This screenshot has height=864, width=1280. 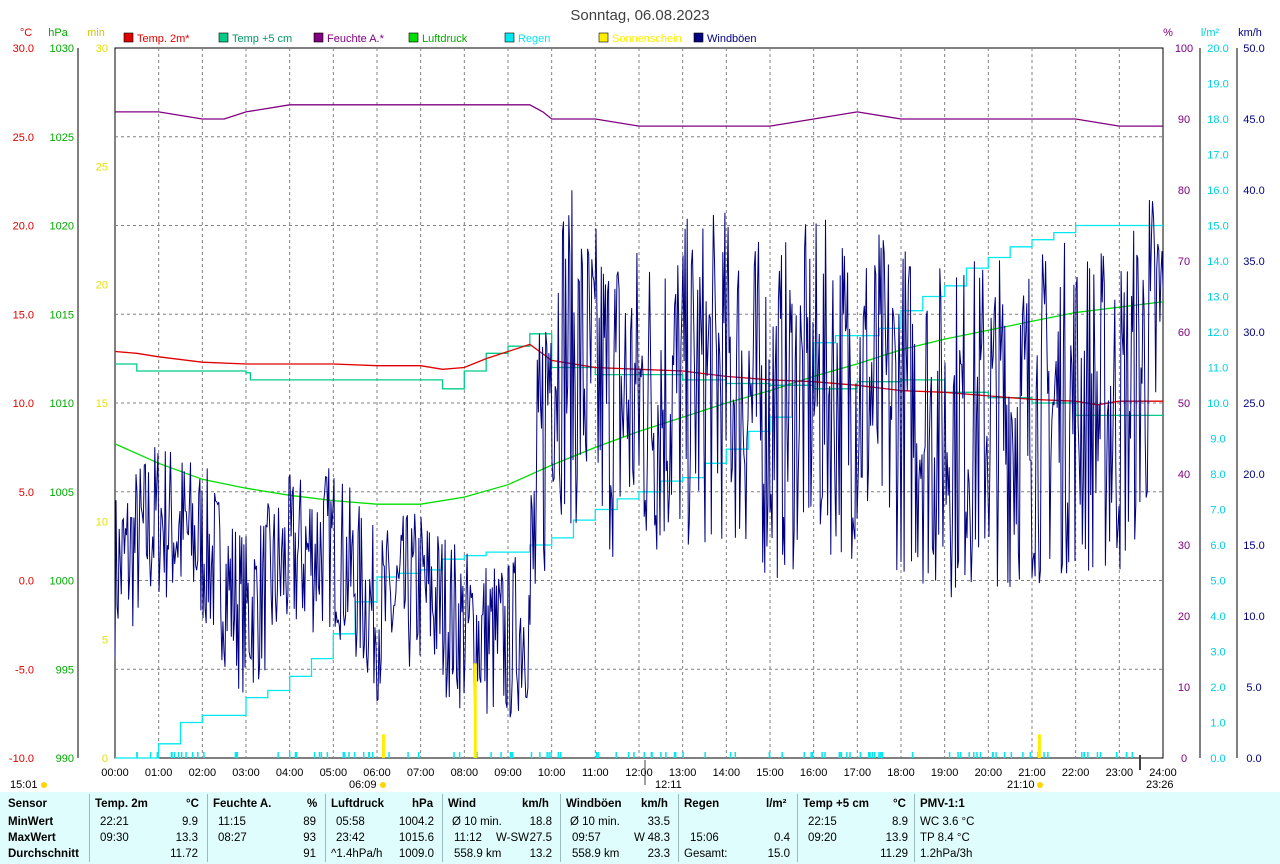 What do you see at coordinates (1217, 511) in the screenshot?
I see `rain-tick-label: 7.0` at bounding box center [1217, 511].